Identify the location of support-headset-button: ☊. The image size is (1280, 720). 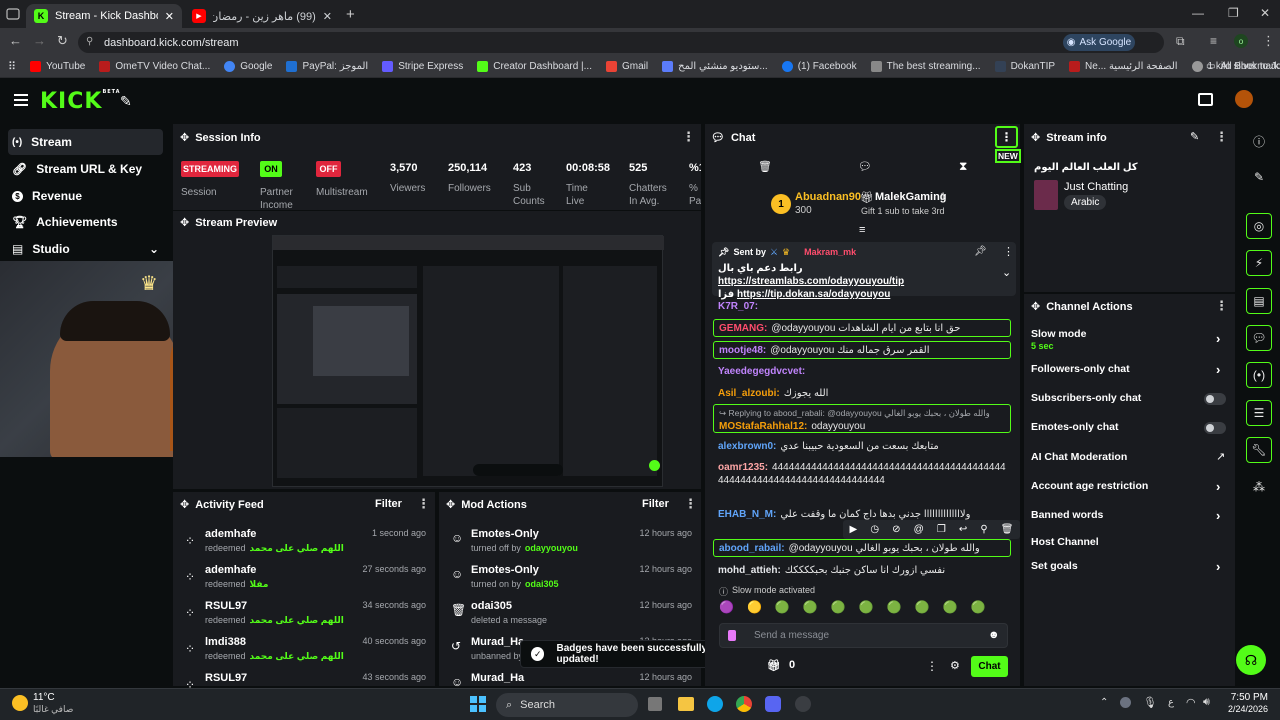
(1251, 660).